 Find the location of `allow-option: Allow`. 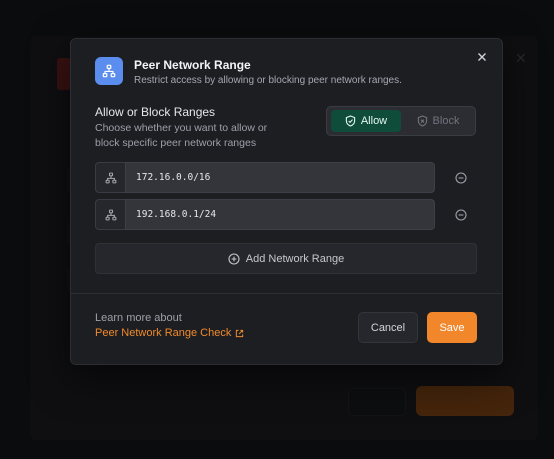

allow-option: Allow is located at coordinates (366, 121).